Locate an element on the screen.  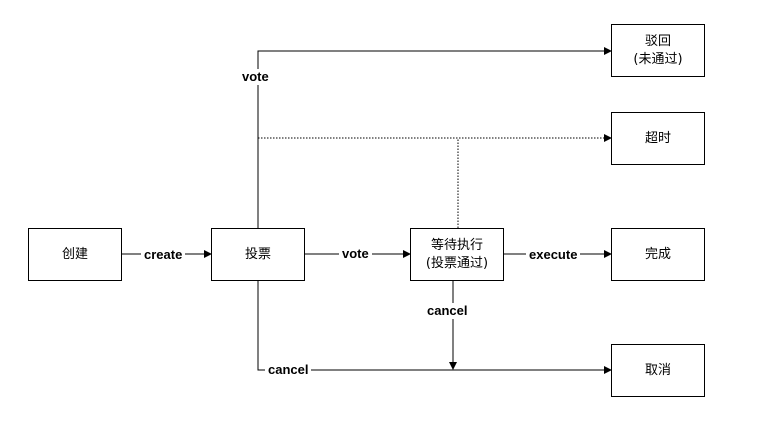
edge-label-create: create is located at coordinates (163, 255).